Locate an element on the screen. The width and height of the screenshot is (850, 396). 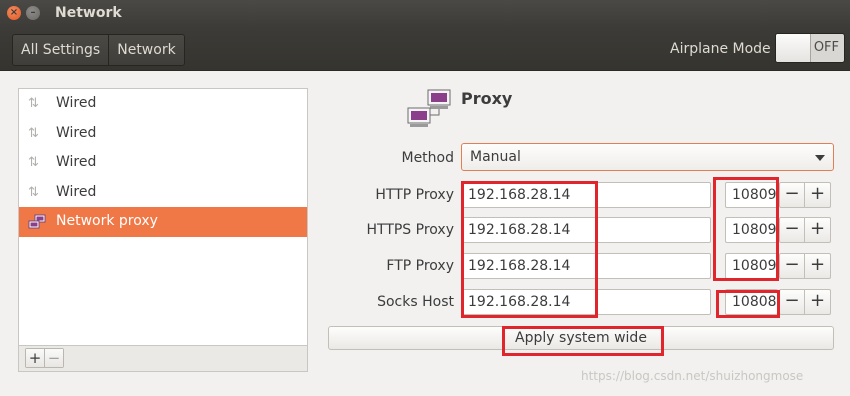
socks-port-input: 10808 is located at coordinates (751, 302).